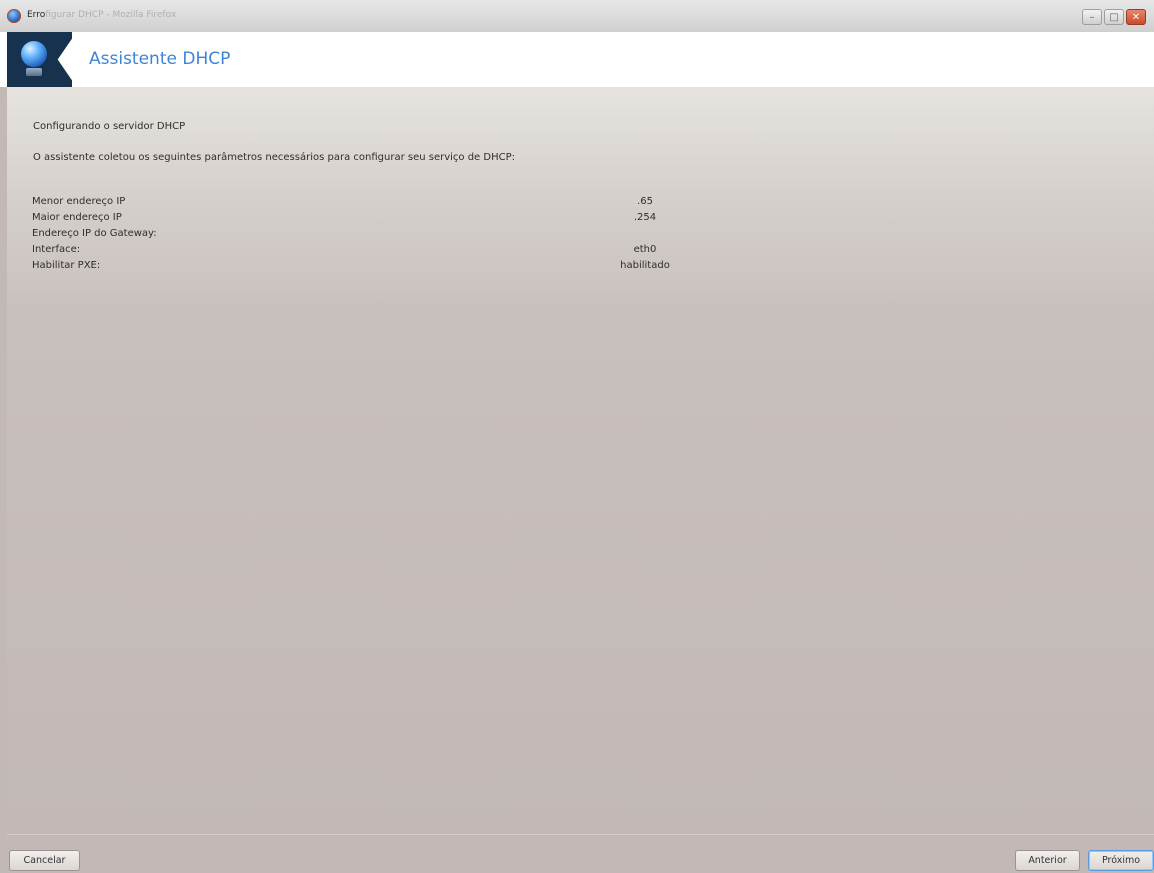 This screenshot has height=873, width=1154. What do you see at coordinates (382, 218) in the screenshot?
I see `param-row-max-ip: Maior endereço IP .254` at bounding box center [382, 218].